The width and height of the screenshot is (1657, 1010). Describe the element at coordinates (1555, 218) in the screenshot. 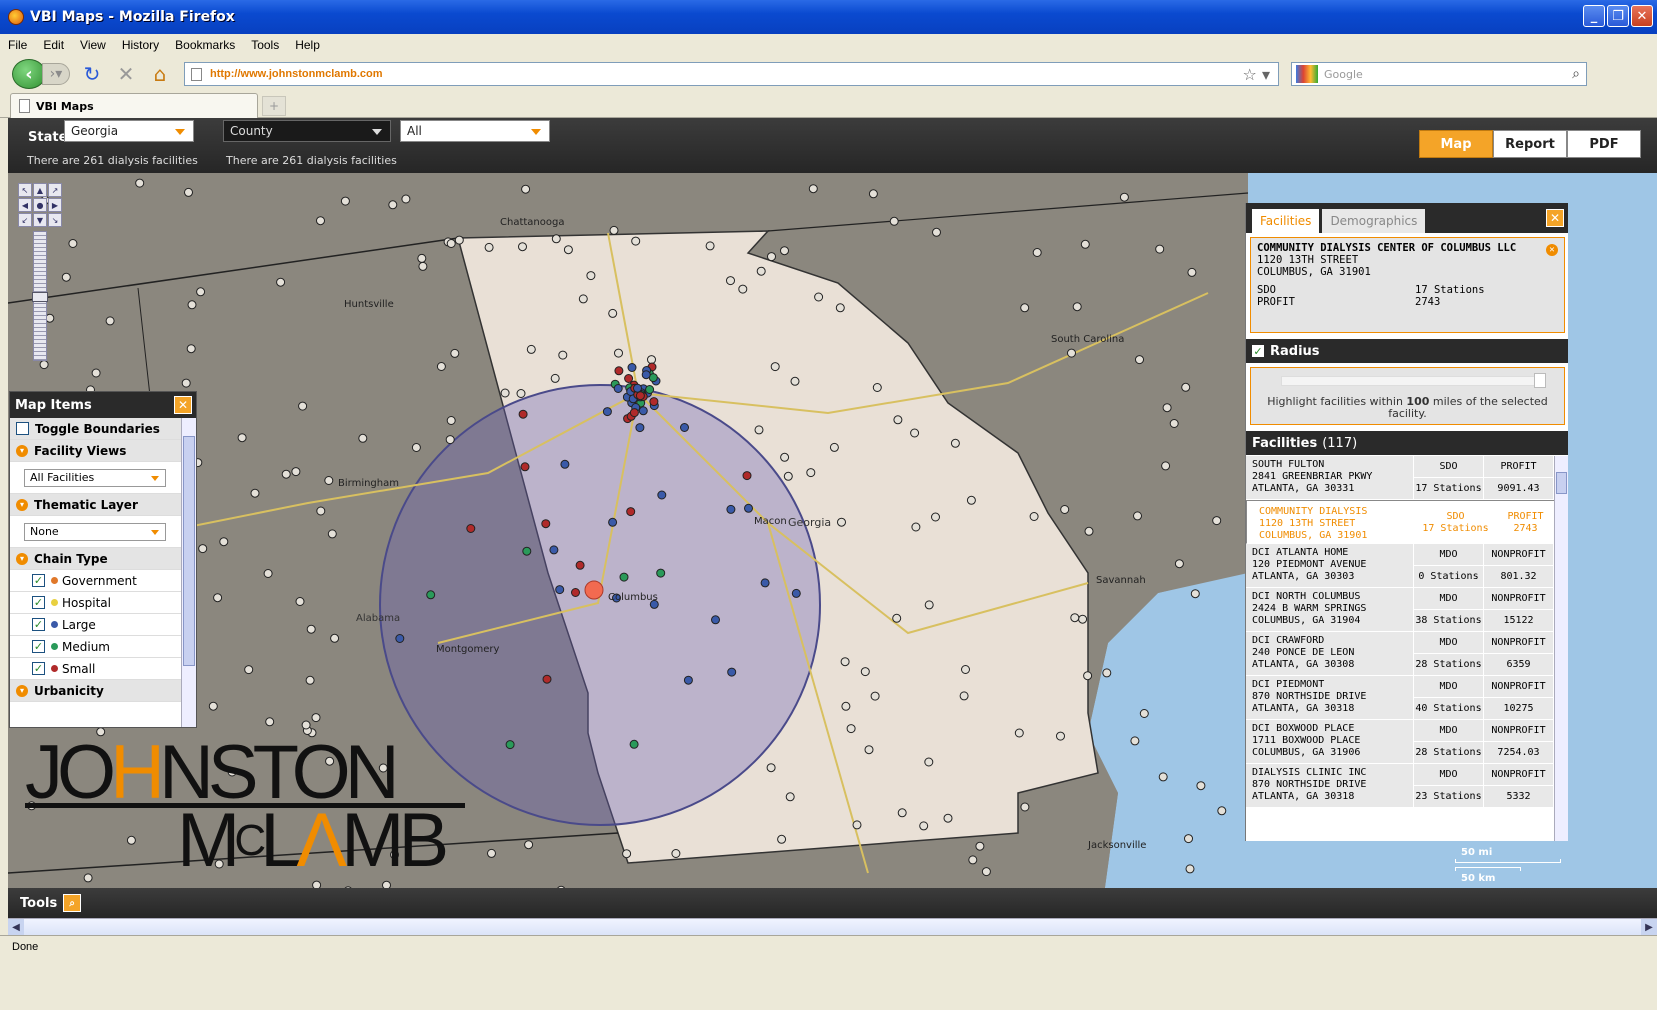

I see `close-panel-button: ✕` at that location.